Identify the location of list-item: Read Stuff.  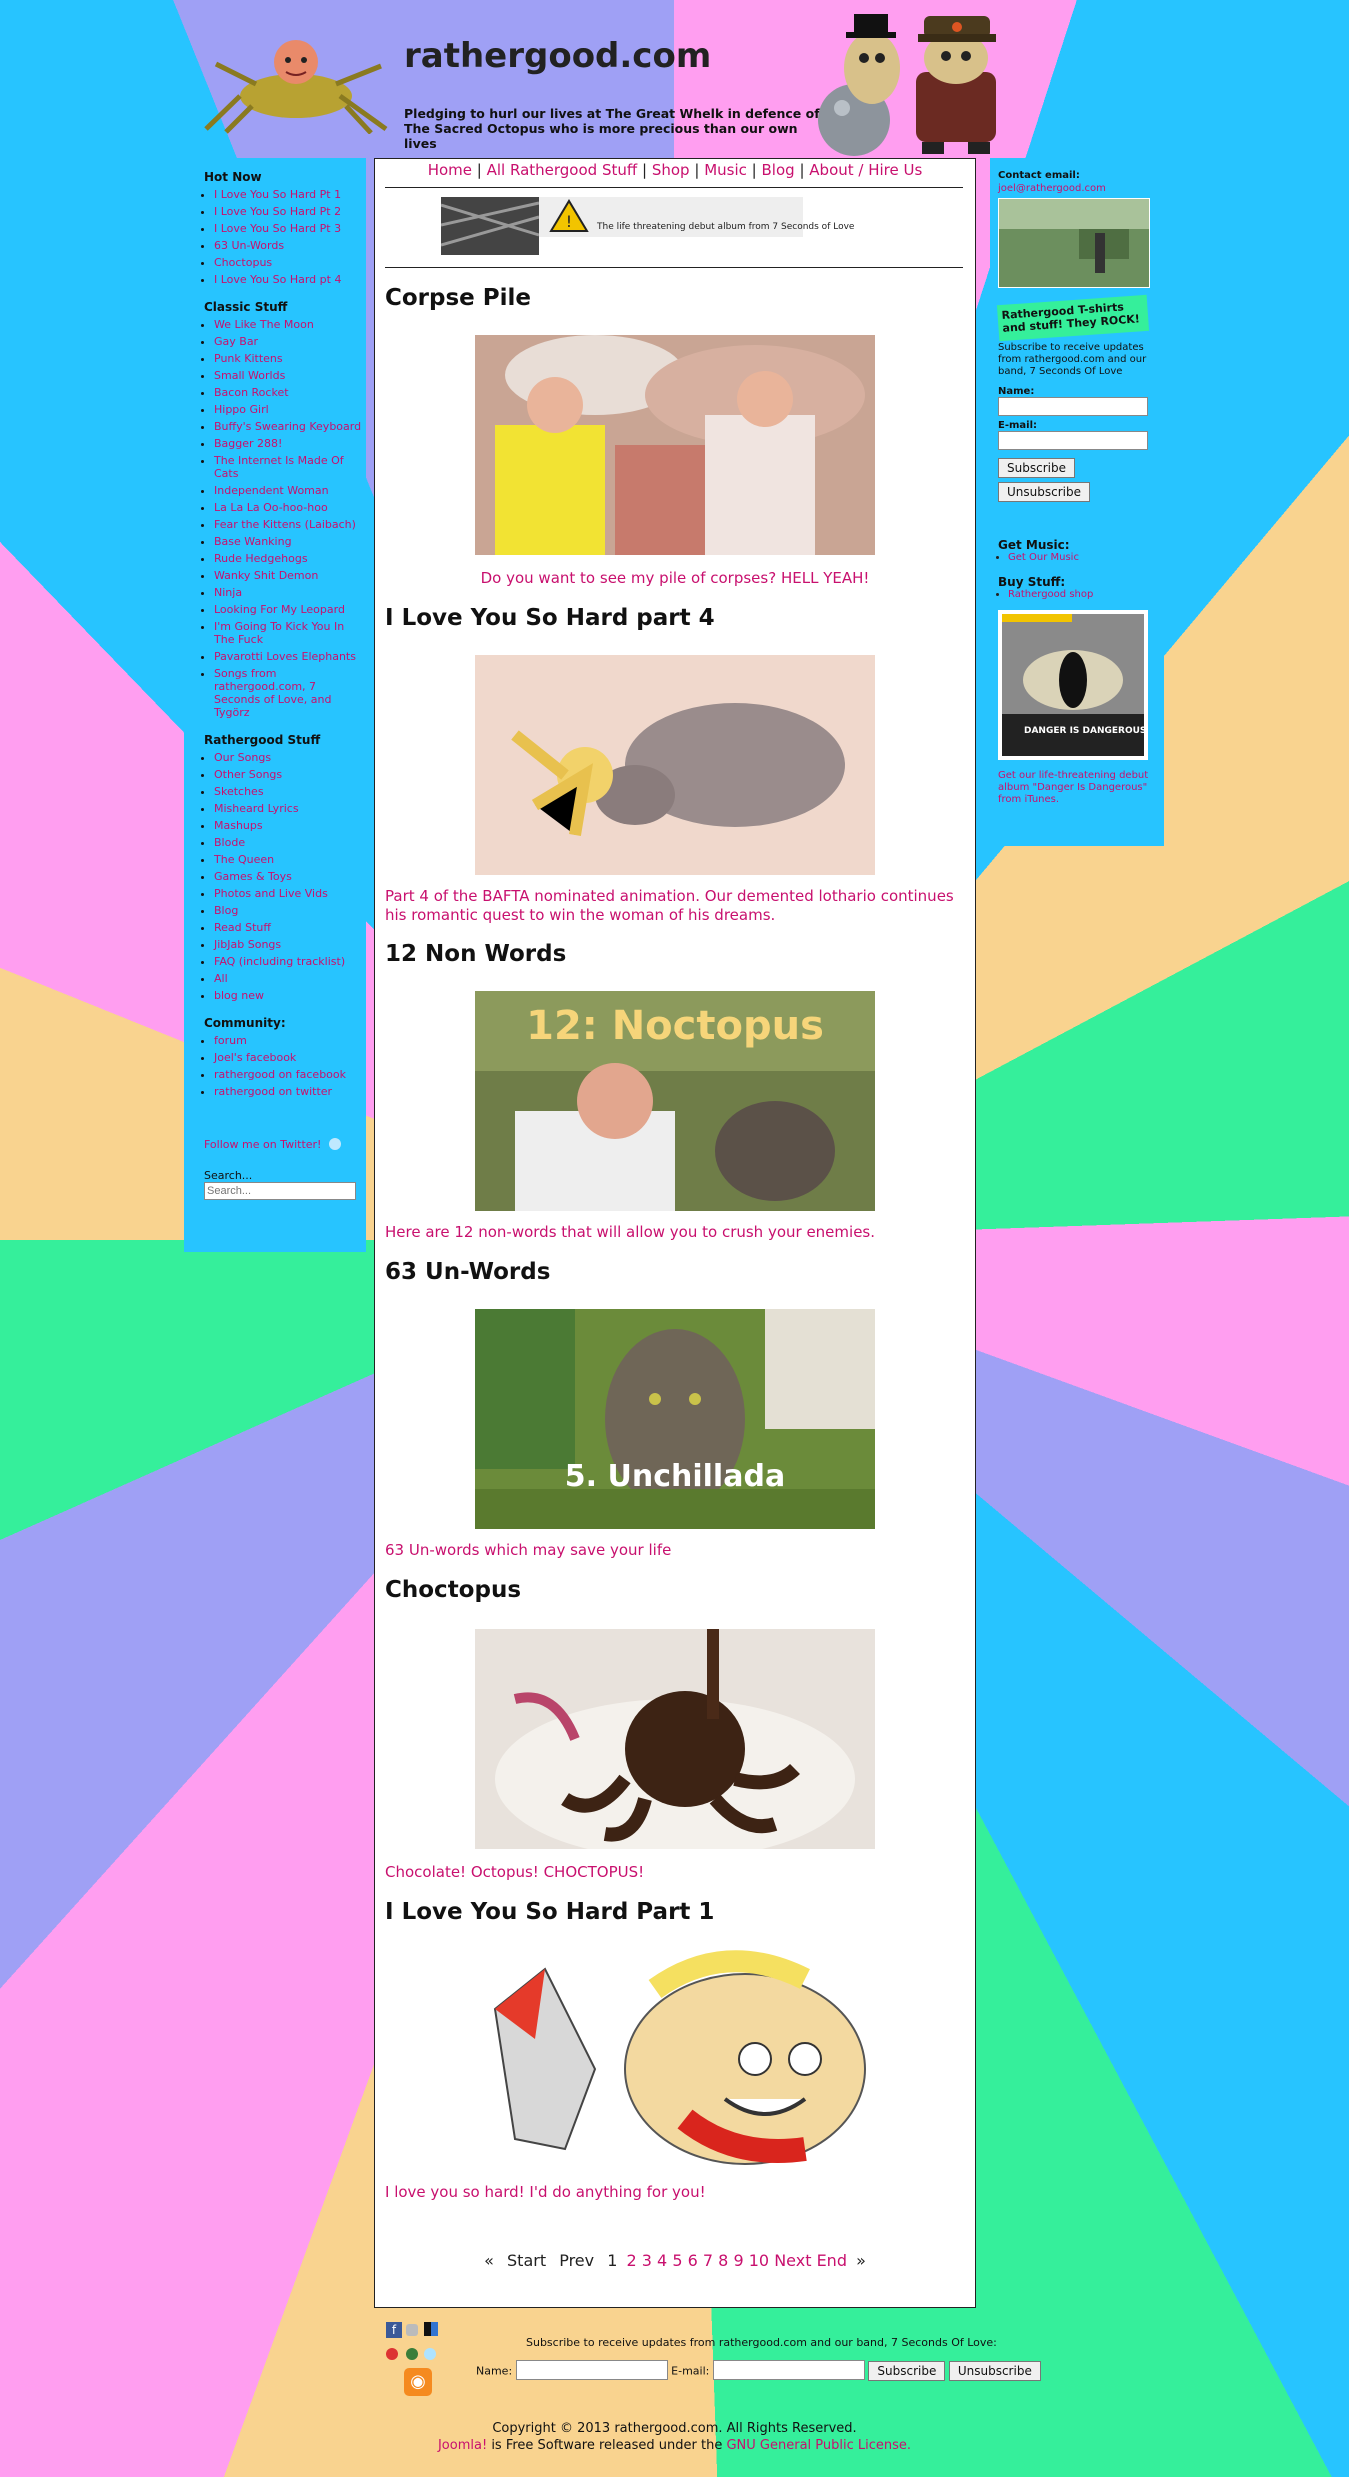
(289, 927).